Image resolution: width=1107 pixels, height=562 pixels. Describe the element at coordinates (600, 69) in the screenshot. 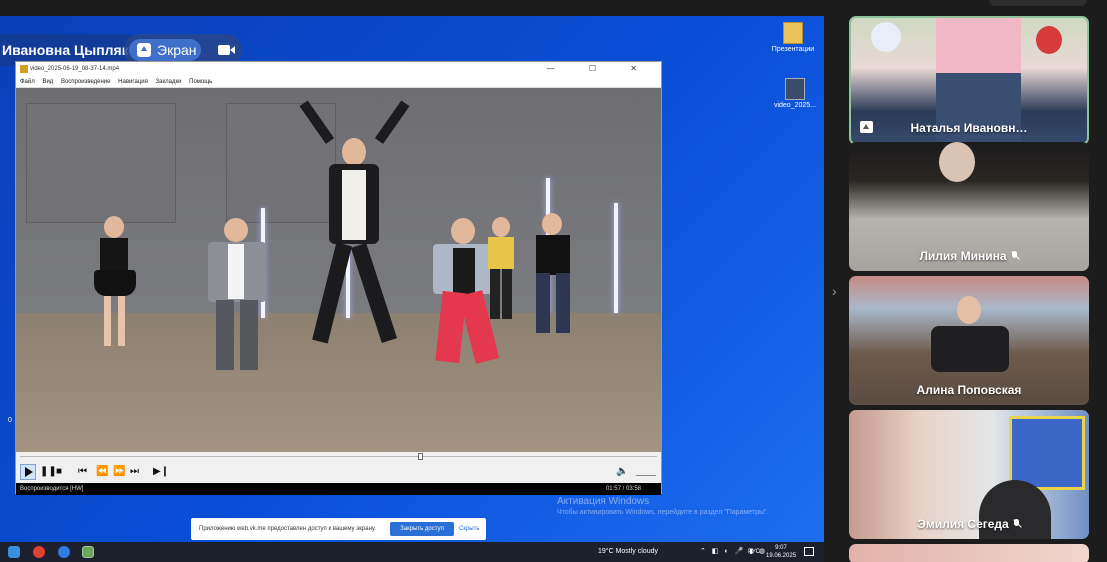

I see `window-controls: — ☐ ✕` at that location.